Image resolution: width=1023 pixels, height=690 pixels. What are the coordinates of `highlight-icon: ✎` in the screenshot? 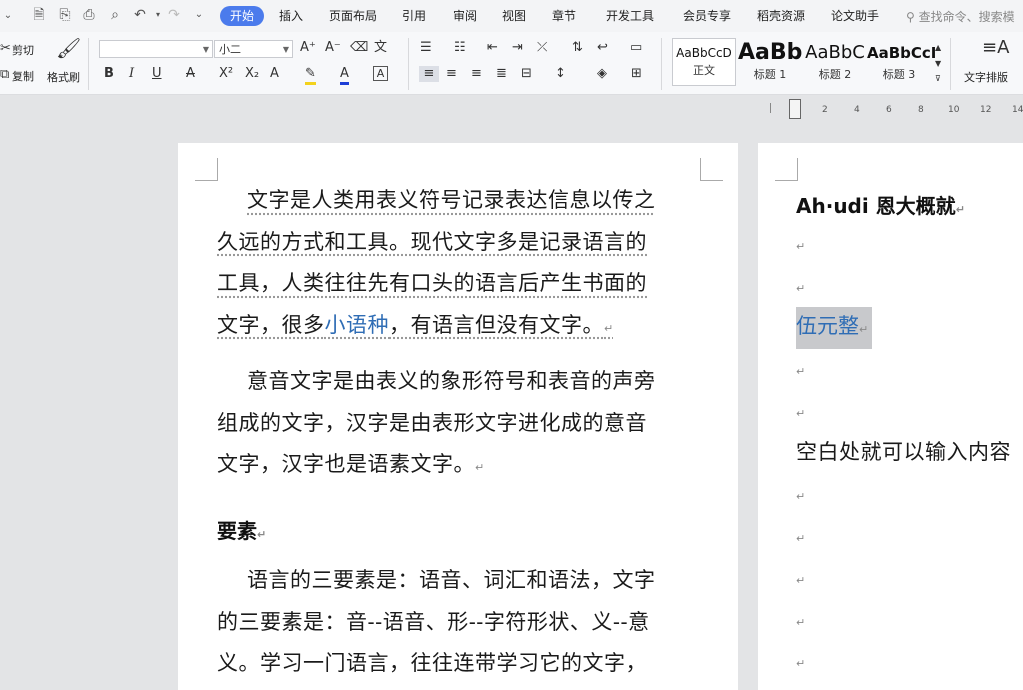 It's located at (310, 75).